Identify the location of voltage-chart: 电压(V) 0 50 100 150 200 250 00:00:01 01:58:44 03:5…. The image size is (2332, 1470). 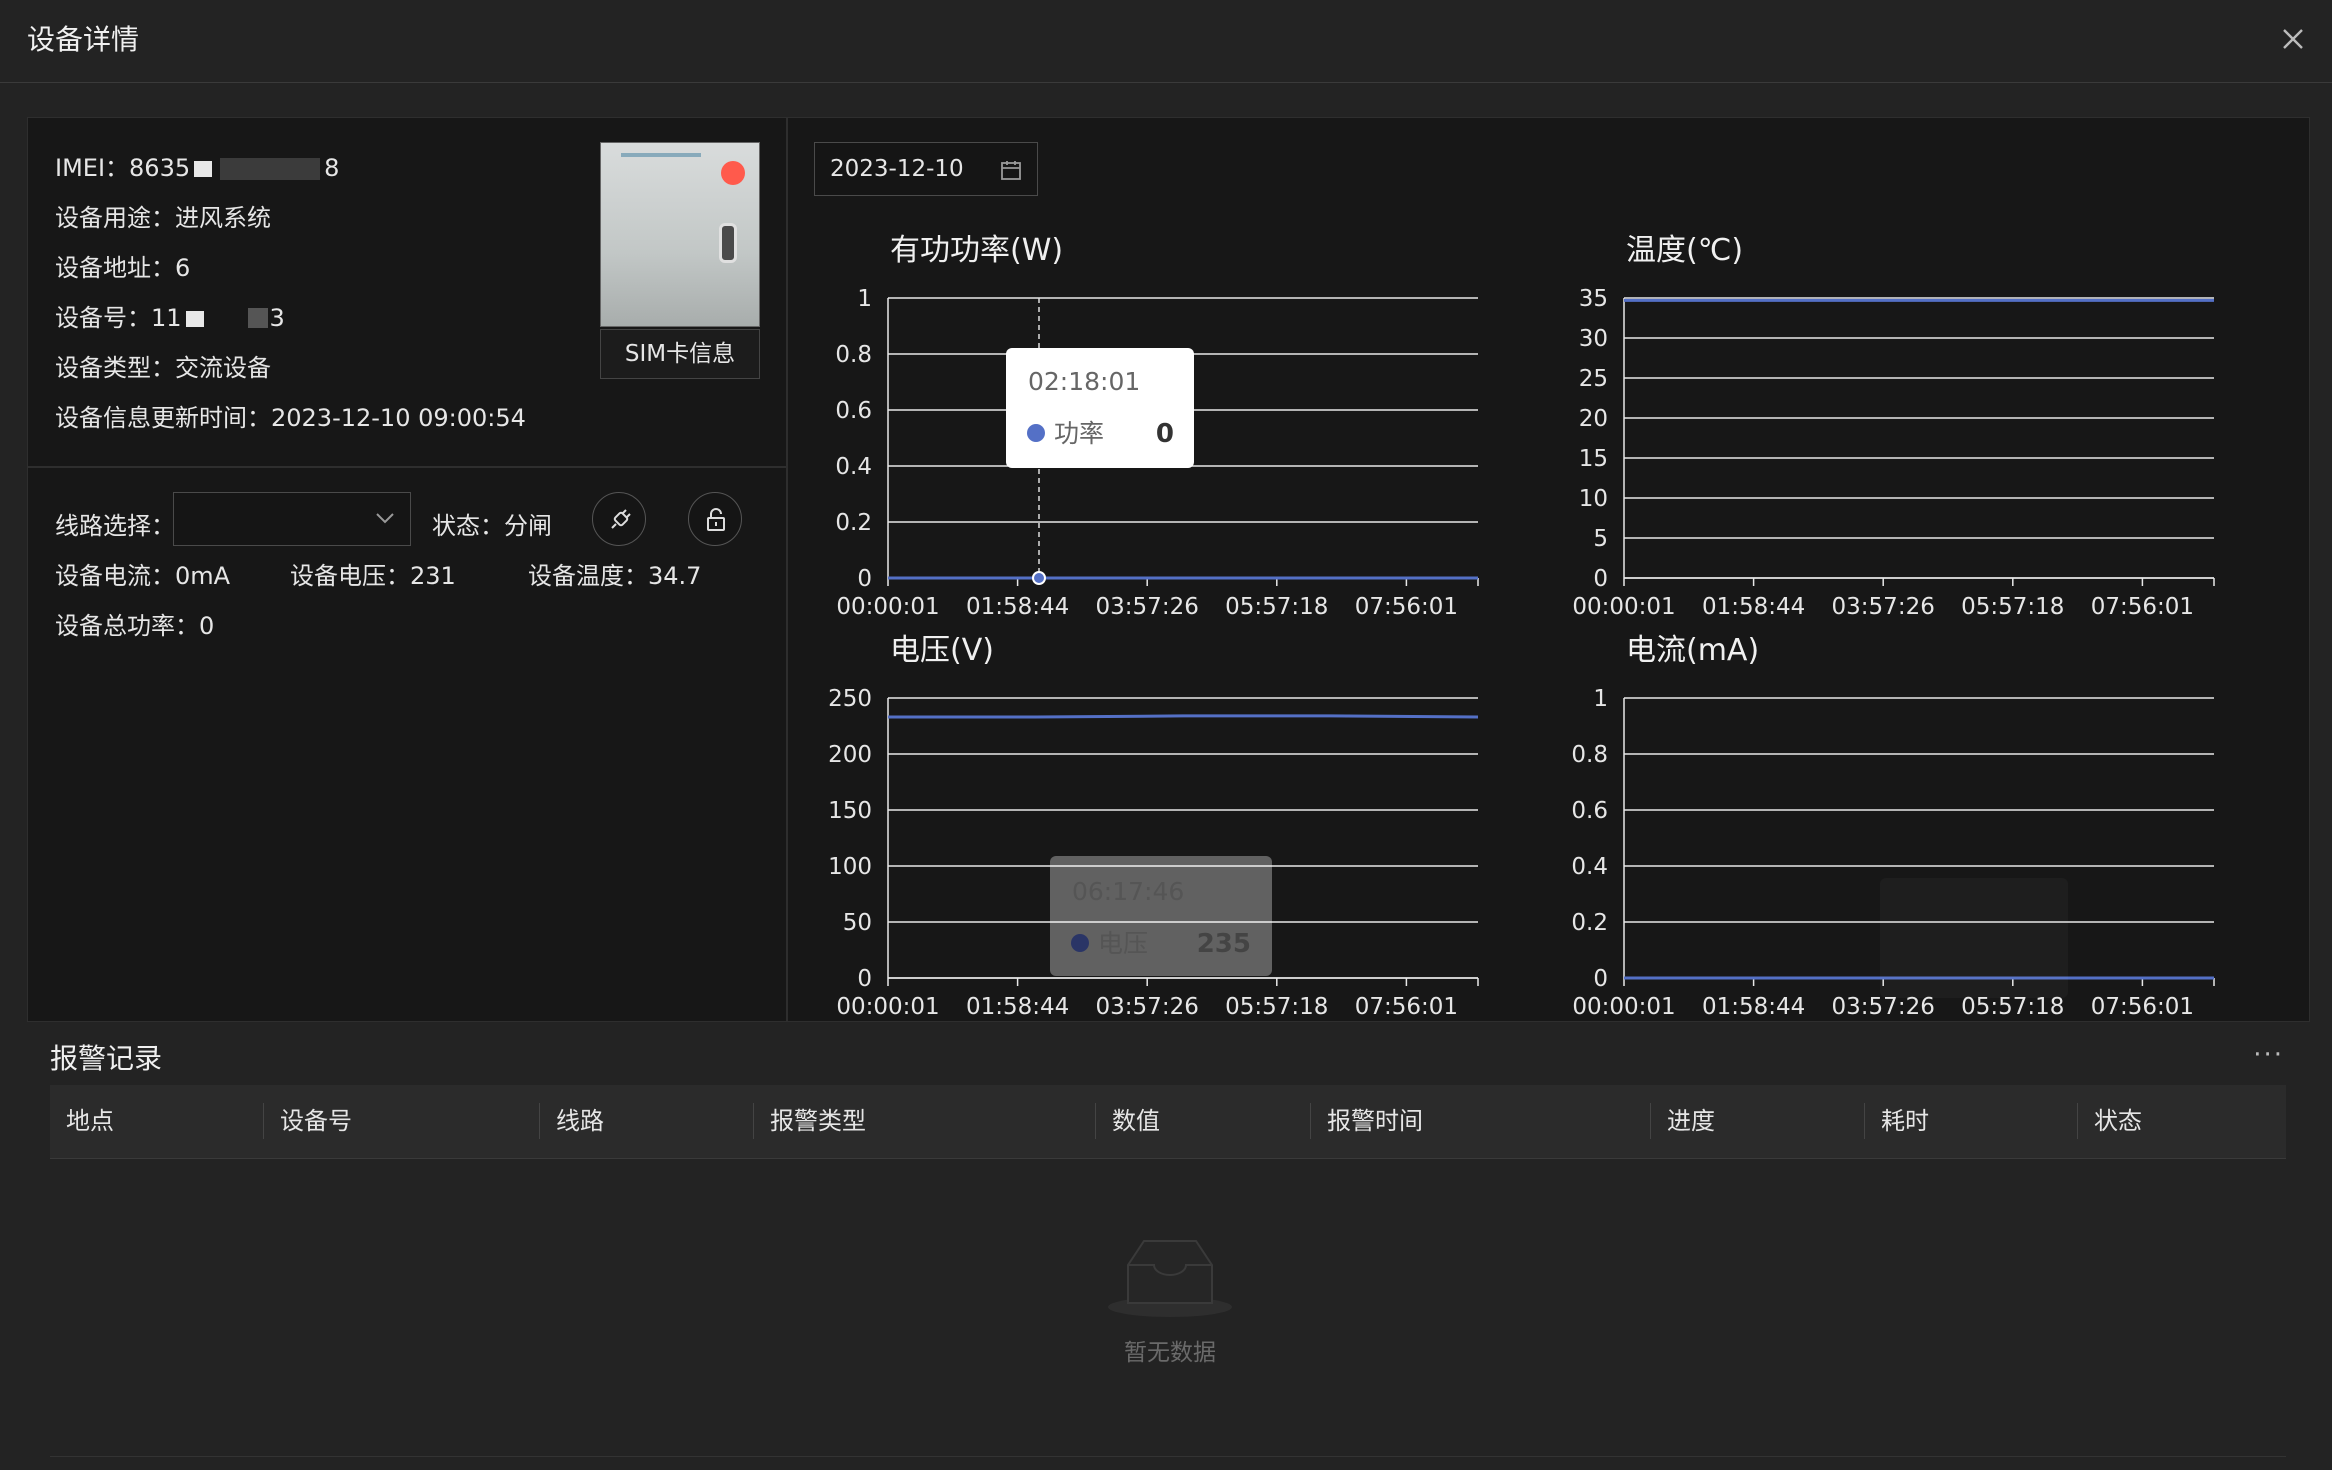
(1153, 826).